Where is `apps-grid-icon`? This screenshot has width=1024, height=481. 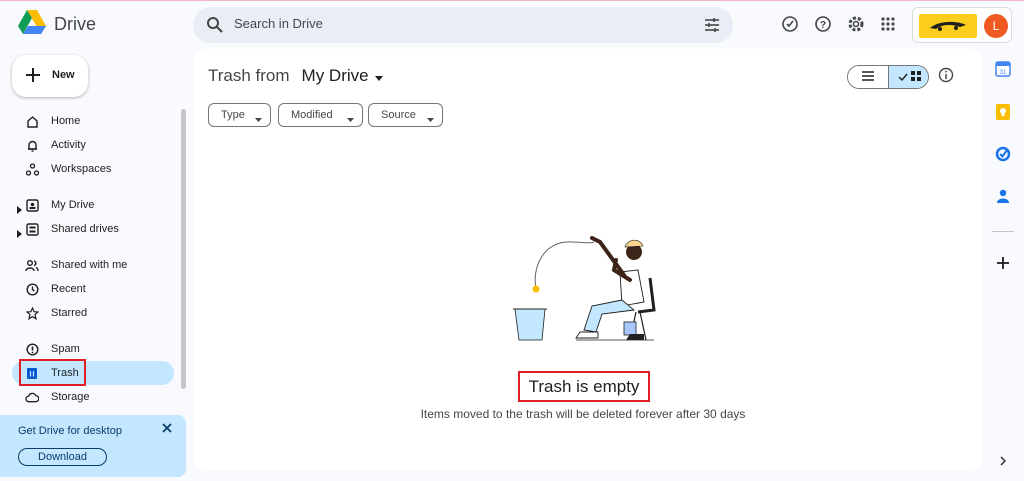 apps-grid-icon is located at coordinates (888, 24).